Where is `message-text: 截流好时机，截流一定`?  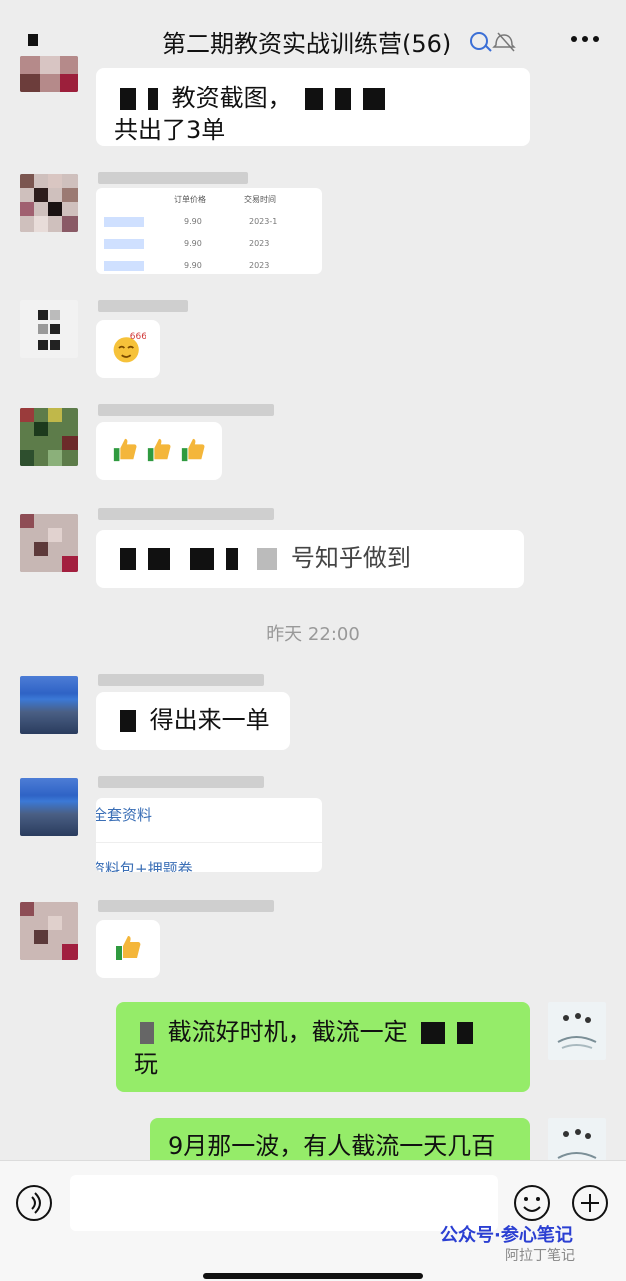 message-text: 截流好时机，截流一定 is located at coordinates (287, 1032).